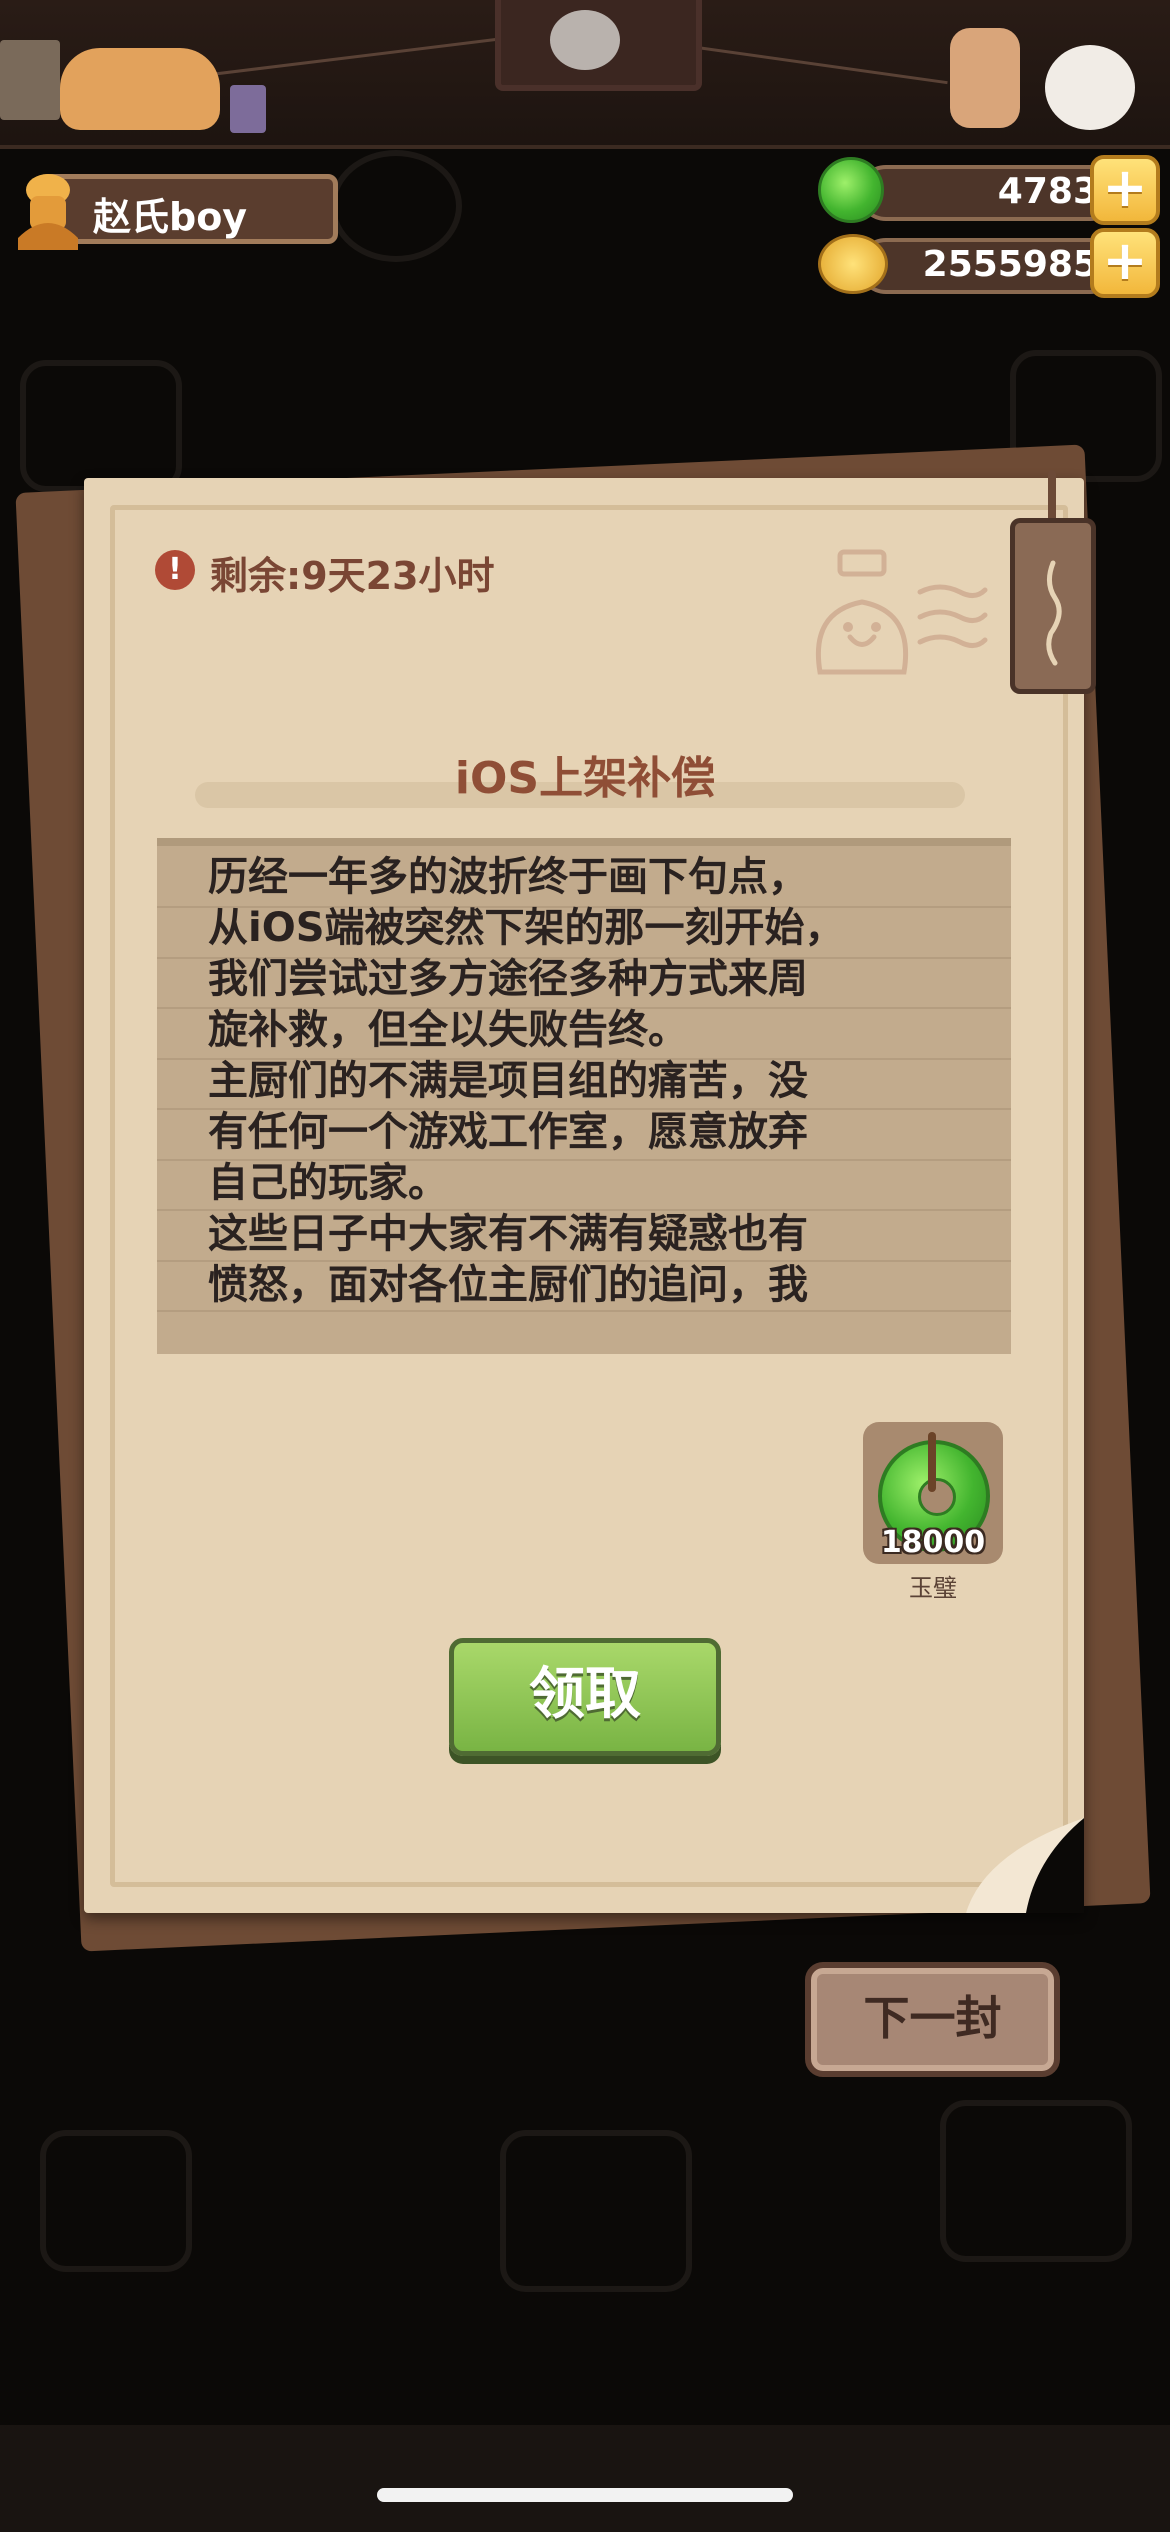  Describe the element at coordinates (990, 192) in the screenshot. I see `jade-currency: 4783 +` at that location.